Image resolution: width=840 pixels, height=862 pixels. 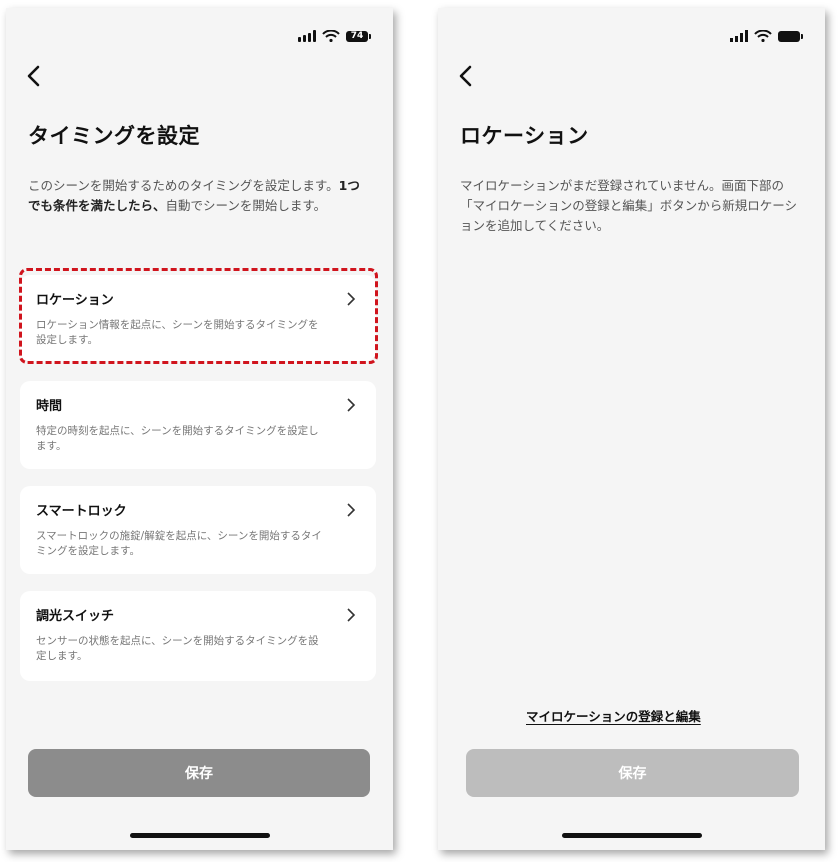 I want to click on option-description: 特定の時刻を起点に、シーンを開始するタイミングを設定します。, so click(x=177, y=438).